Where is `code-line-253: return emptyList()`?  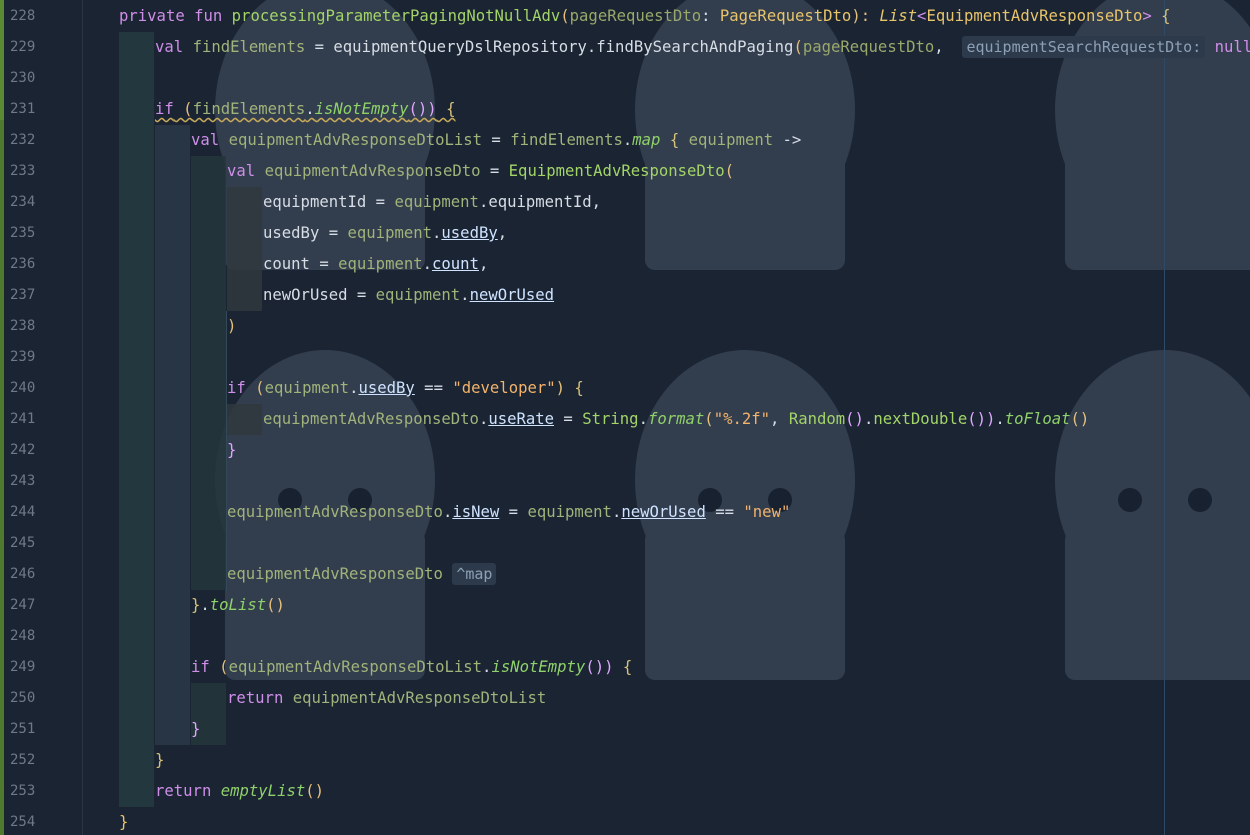 code-line-253: return emptyList() is located at coordinates (239, 791).